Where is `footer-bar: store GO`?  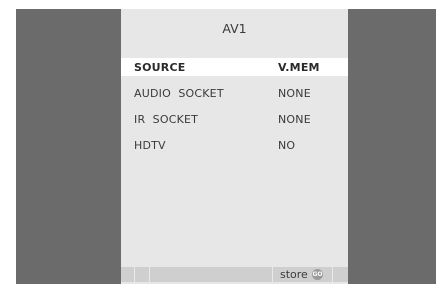
footer-bar: store GO is located at coordinates (234, 274).